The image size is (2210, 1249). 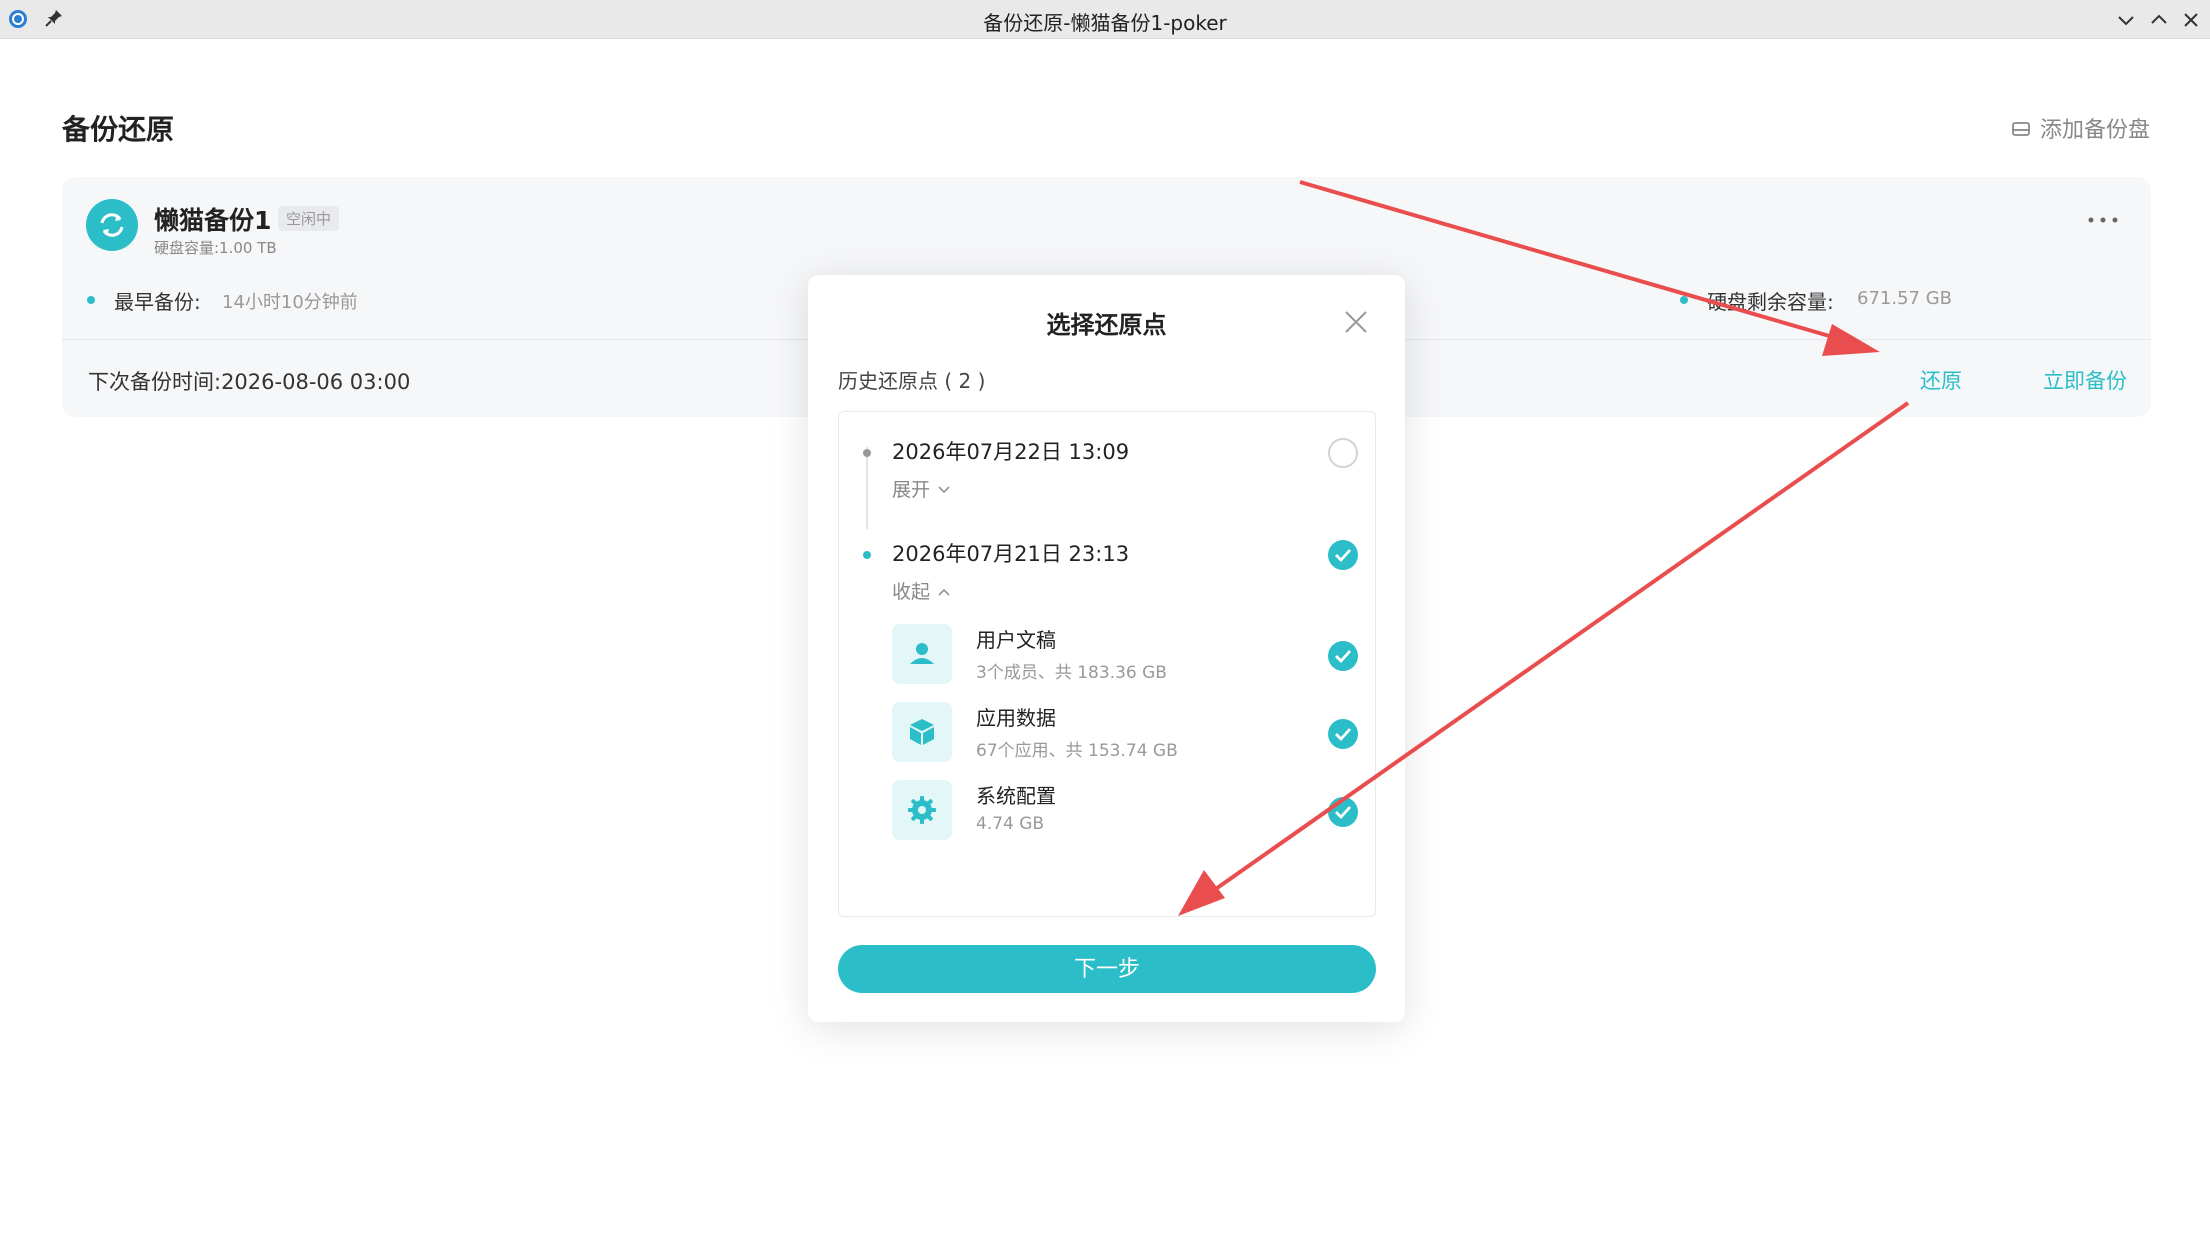 I want to click on window-titlebar: 备份还原-懒猫备份1-poker, so click(x=1105, y=19).